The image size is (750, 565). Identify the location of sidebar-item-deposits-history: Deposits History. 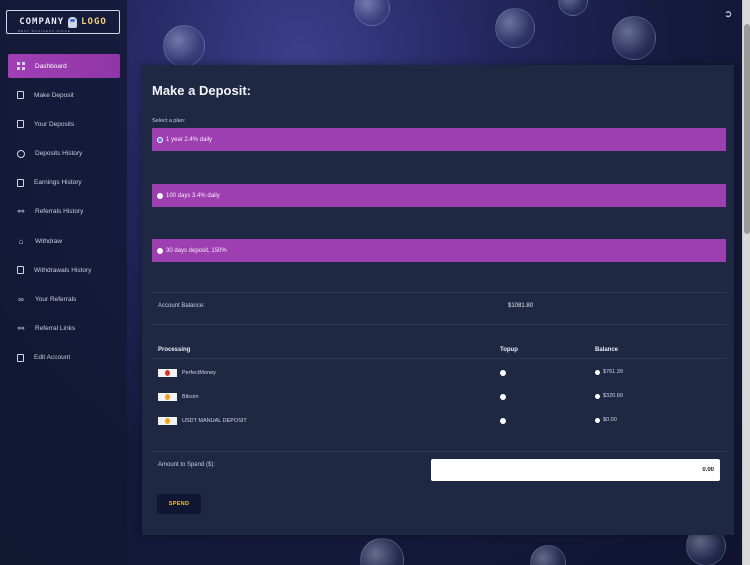
(64, 154).